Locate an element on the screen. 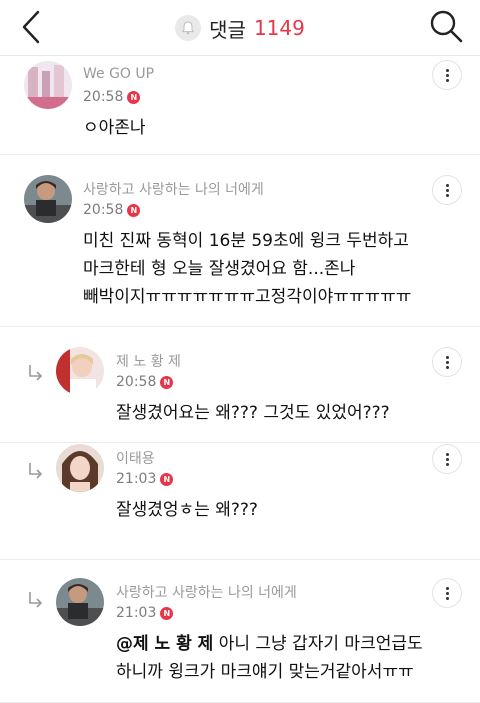  comment-count: 1149 is located at coordinates (279, 28).